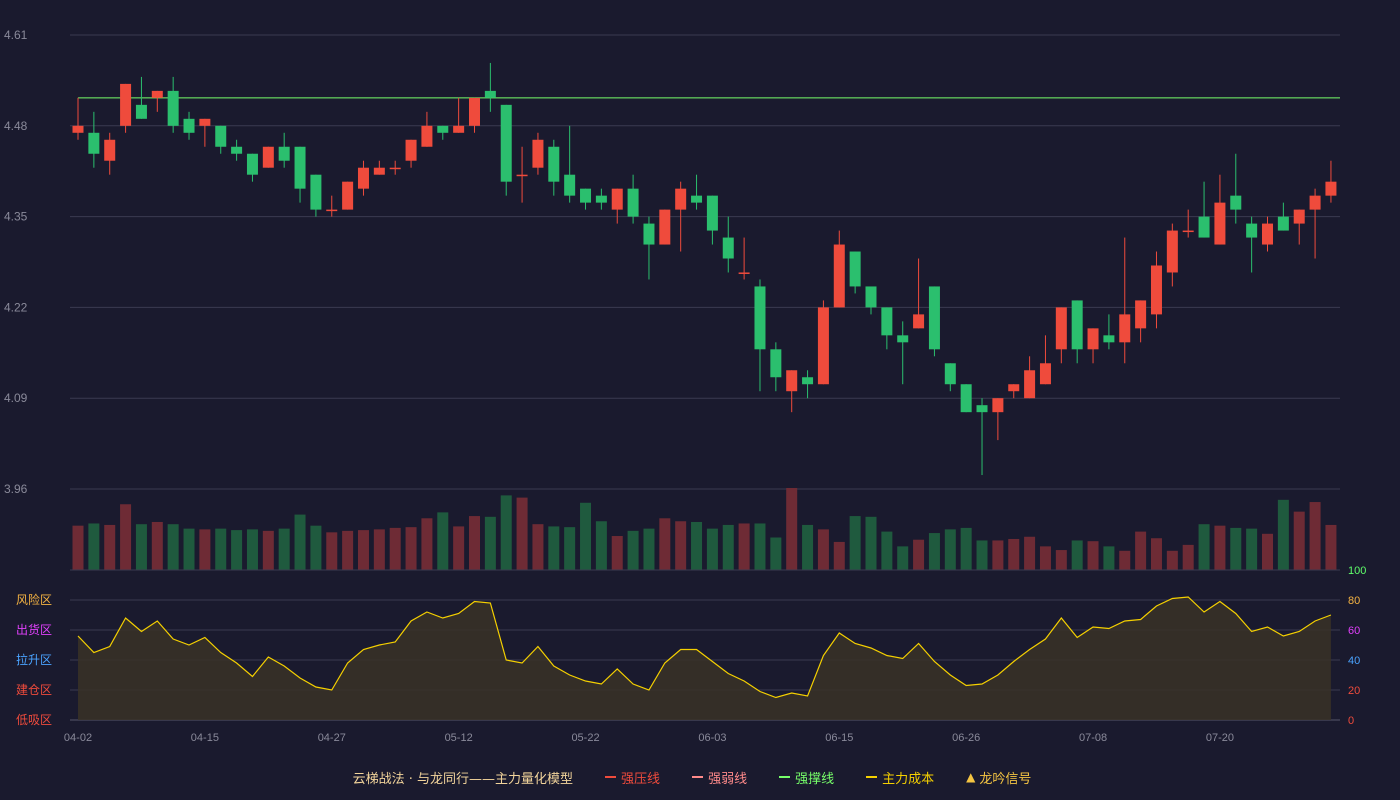 This screenshot has height=800, width=1400. What do you see at coordinates (1093, 738) in the screenshot?
I see `x-tick-label: 07-08` at bounding box center [1093, 738].